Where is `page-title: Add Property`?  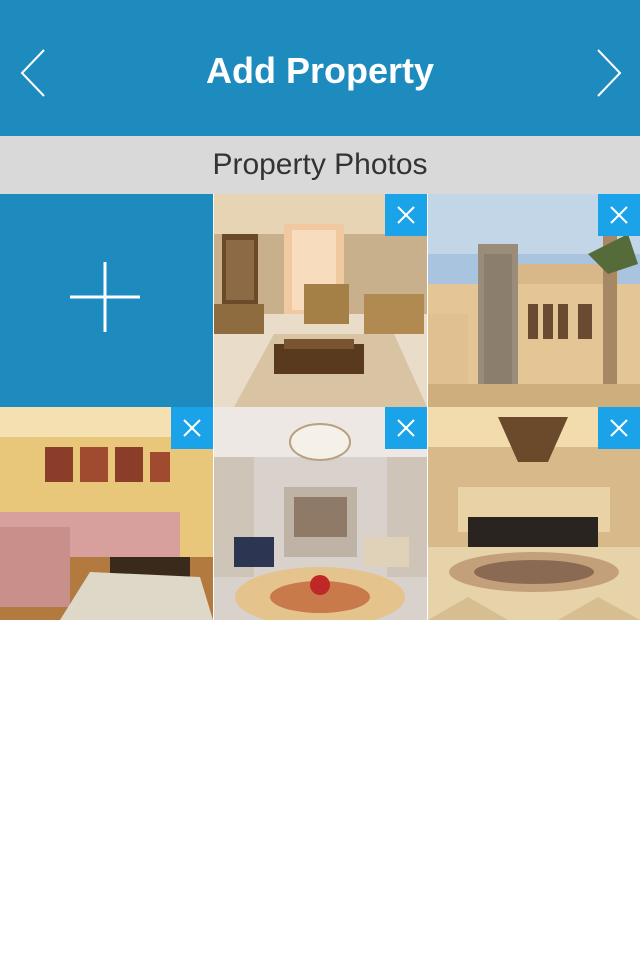 page-title: Add Property is located at coordinates (320, 70).